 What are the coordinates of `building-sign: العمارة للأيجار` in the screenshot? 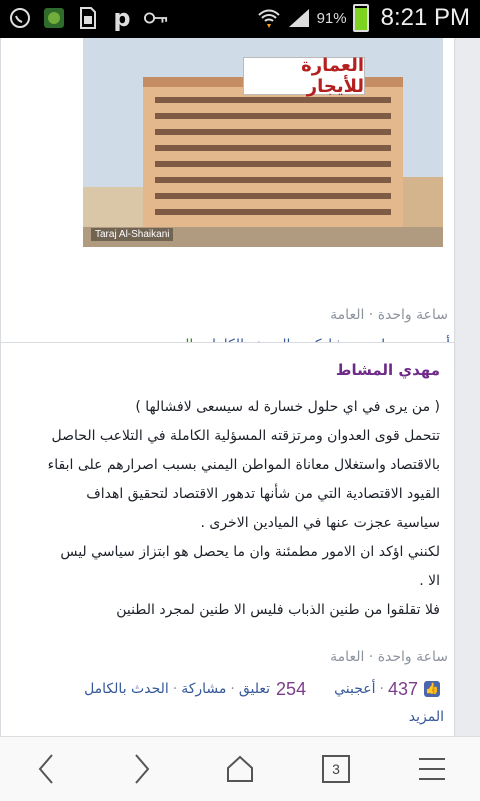 It's located at (304, 76).